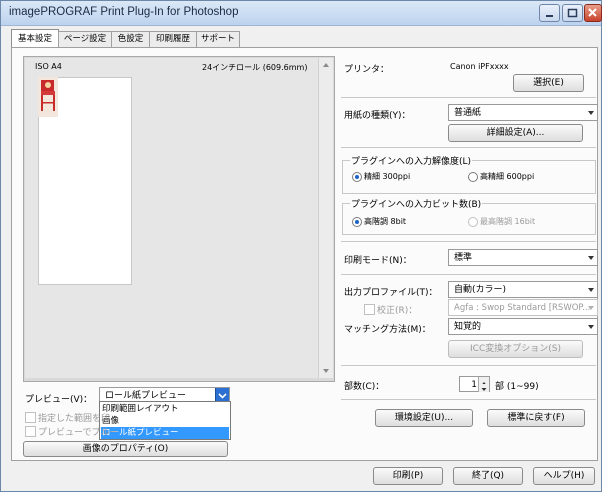 The height and width of the screenshot is (492, 602). I want to click on copies-unit: 部 (1~99), so click(517, 387).